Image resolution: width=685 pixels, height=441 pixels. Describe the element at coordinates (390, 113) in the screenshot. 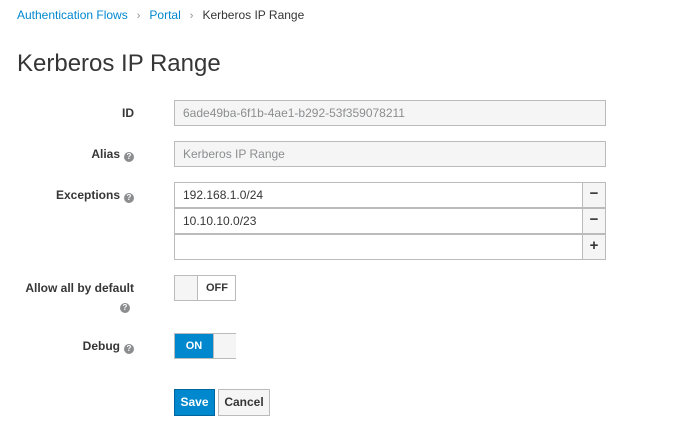

I see `id-field` at that location.